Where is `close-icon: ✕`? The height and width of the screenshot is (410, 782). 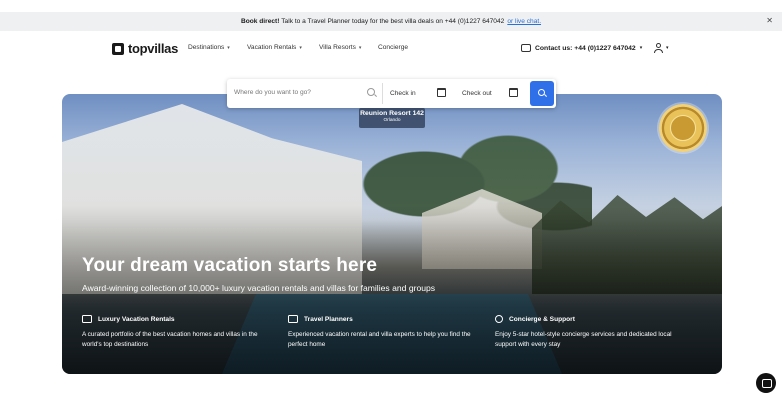 close-icon: ✕ is located at coordinates (769, 20).